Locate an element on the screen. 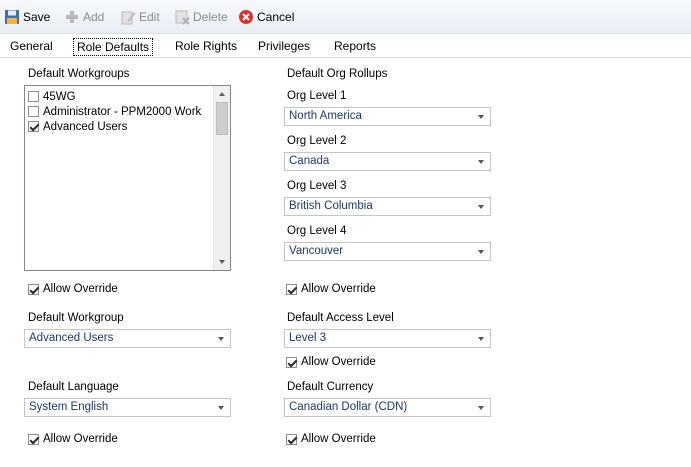  default-workgroup-value: Advanced Users is located at coordinates (71, 338).